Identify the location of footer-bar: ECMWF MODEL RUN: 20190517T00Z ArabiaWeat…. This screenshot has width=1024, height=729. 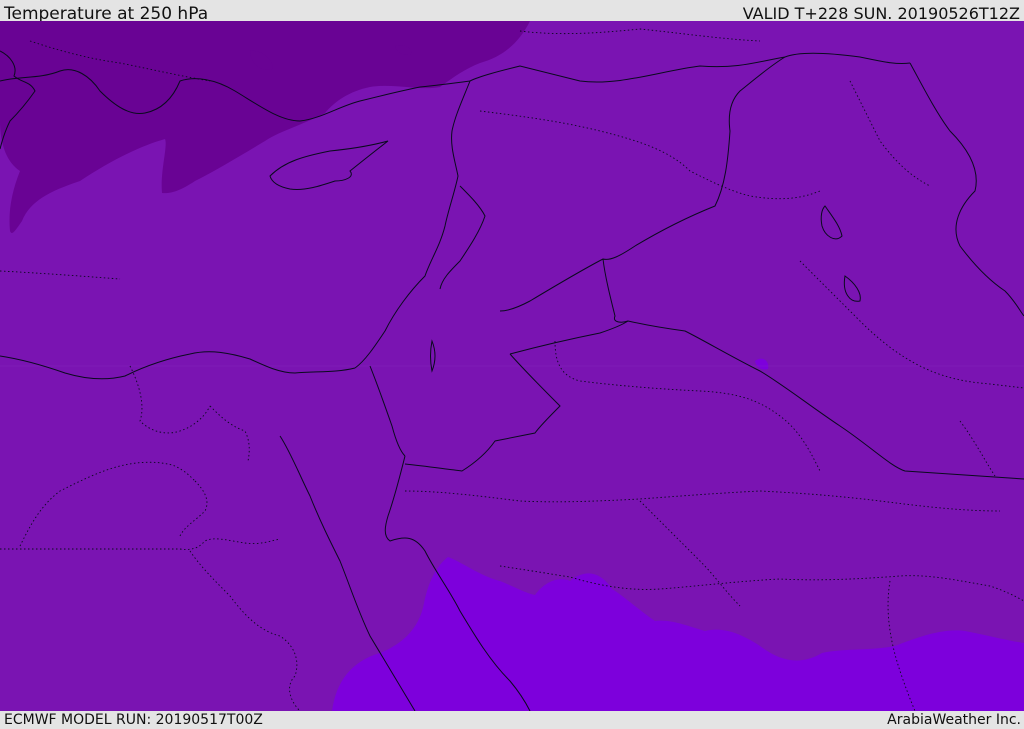
(512, 720).